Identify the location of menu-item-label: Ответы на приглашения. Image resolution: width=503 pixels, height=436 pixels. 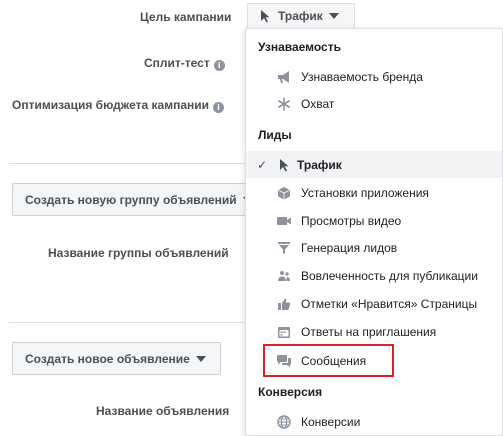
(369, 331).